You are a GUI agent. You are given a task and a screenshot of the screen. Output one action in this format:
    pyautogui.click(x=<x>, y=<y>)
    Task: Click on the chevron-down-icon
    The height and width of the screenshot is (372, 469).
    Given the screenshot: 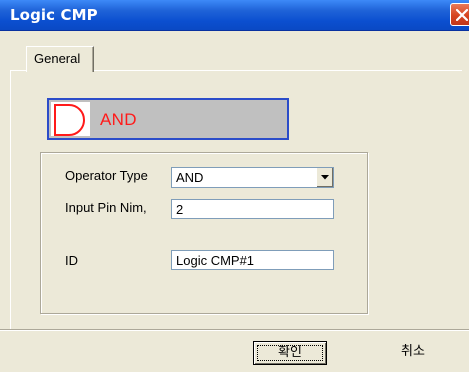 What is the action you would take?
    pyautogui.click(x=325, y=177)
    